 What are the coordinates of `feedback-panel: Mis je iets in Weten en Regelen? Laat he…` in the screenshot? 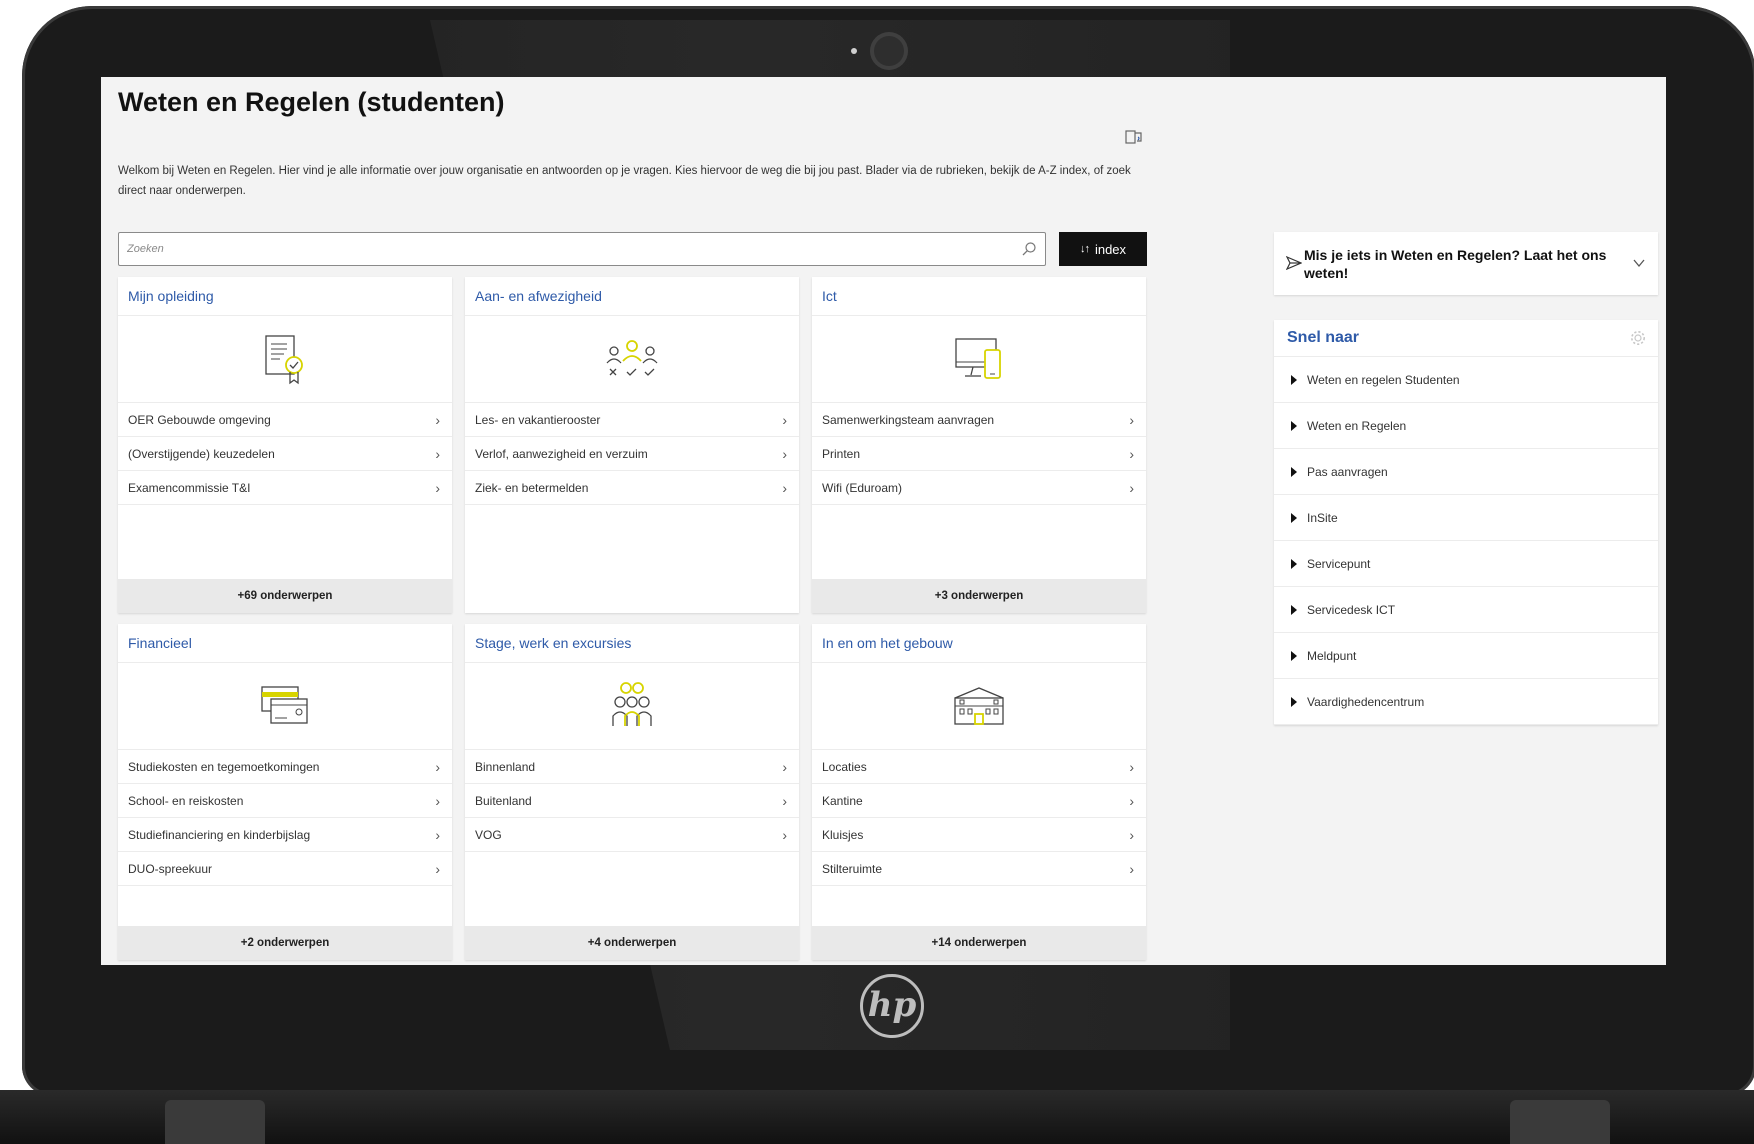 It's located at (1466, 263).